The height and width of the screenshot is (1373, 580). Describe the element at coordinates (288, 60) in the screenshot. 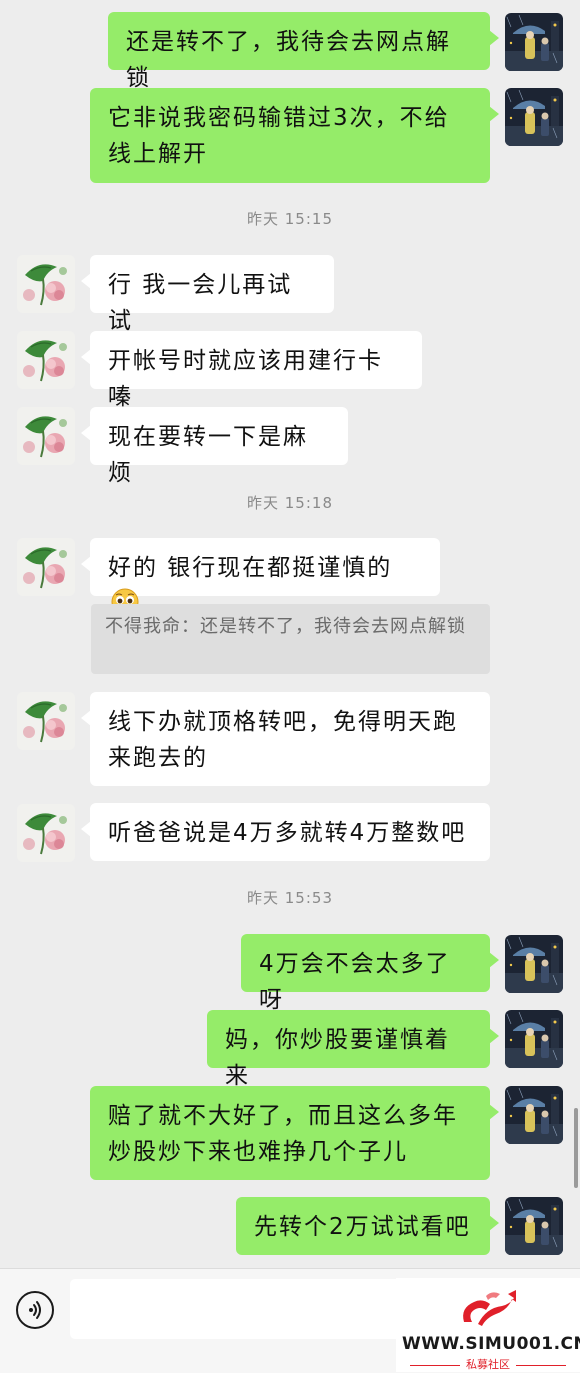

I see `message-text: 还是转不了，我待会去网点解锁` at that location.